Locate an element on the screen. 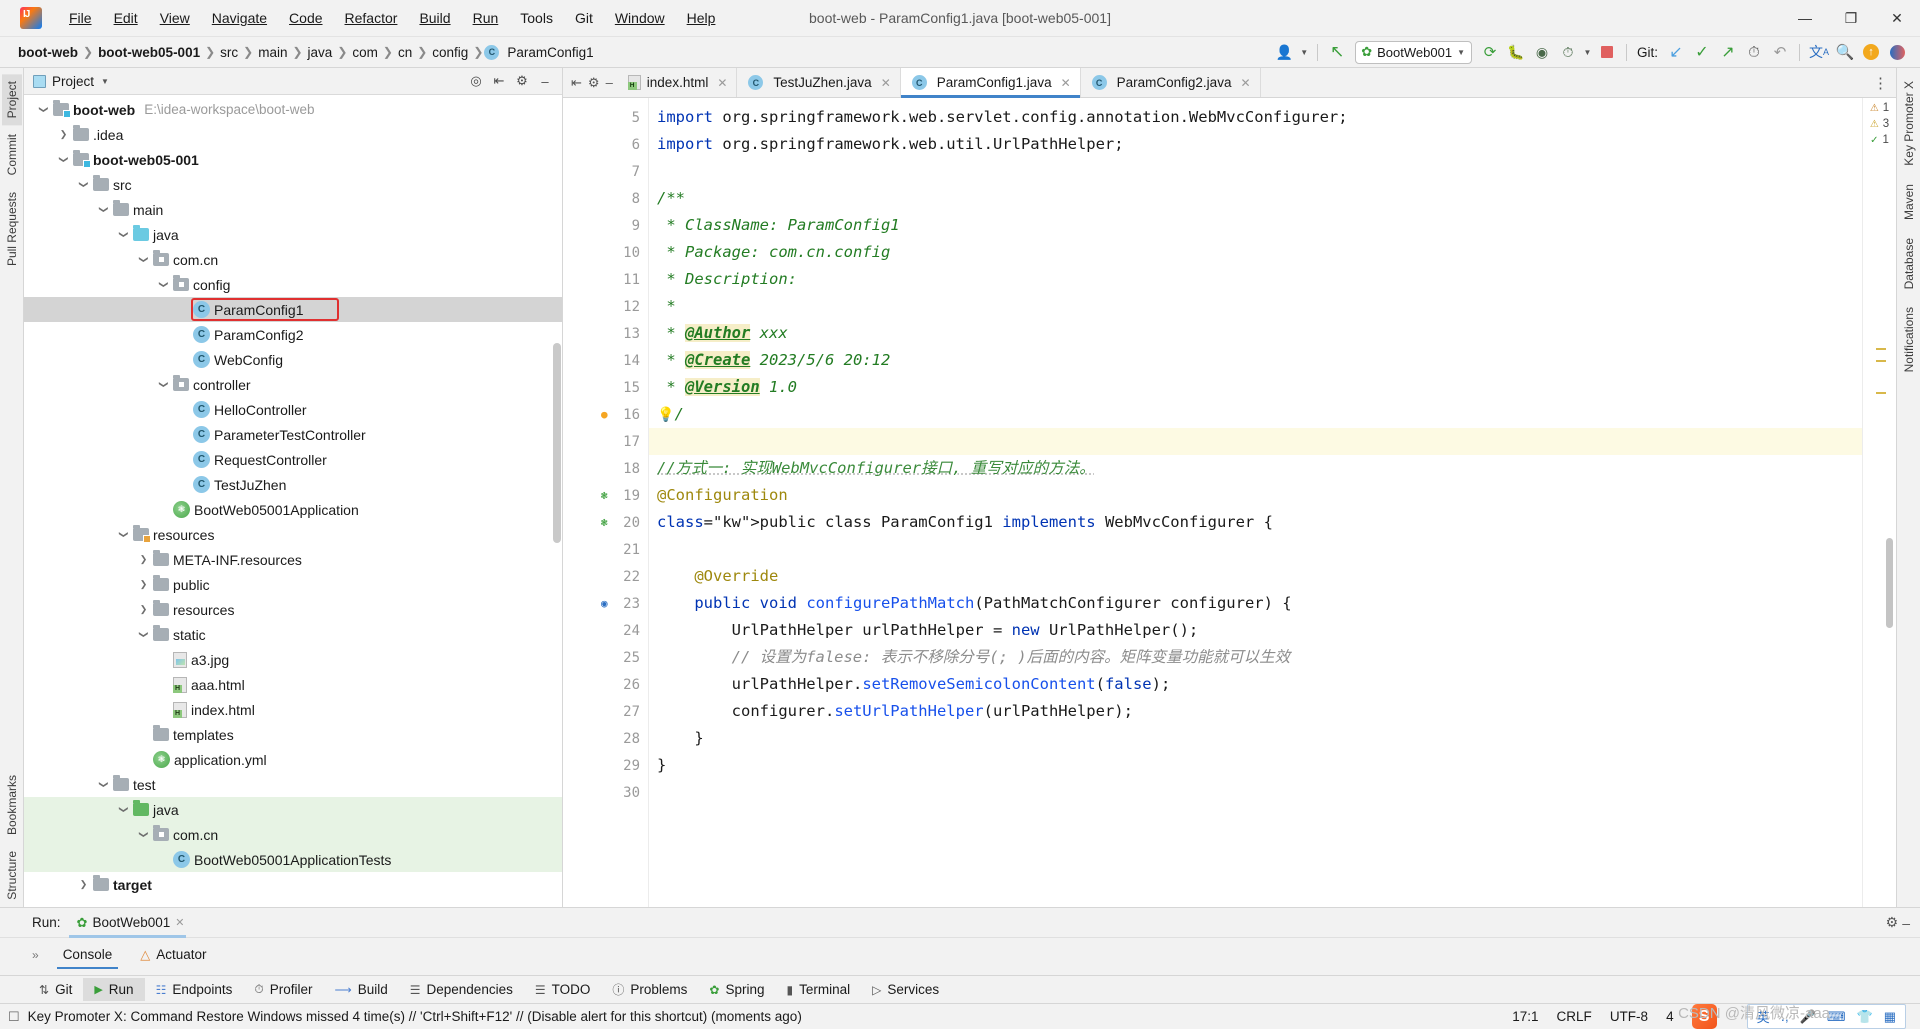 The height and width of the screenshot is (1029, 1920). code-line-8: /** is located at coordinates (1255, 198).